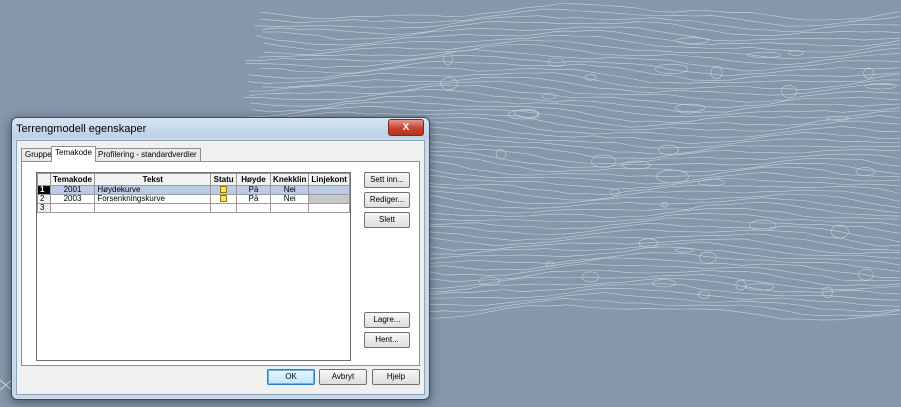  What do you see at coordinates (220, 128) in the screenshot?
I see `dialog-titlebar: Terrengmodell egenskaper X` at bounding box center [220, 128].